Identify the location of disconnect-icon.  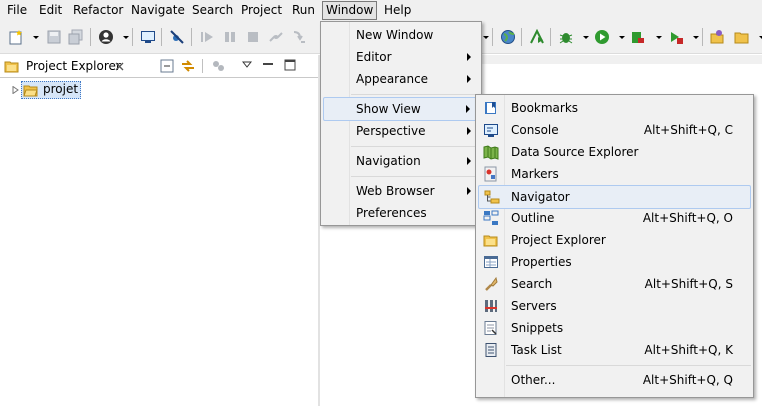
(276, 37).